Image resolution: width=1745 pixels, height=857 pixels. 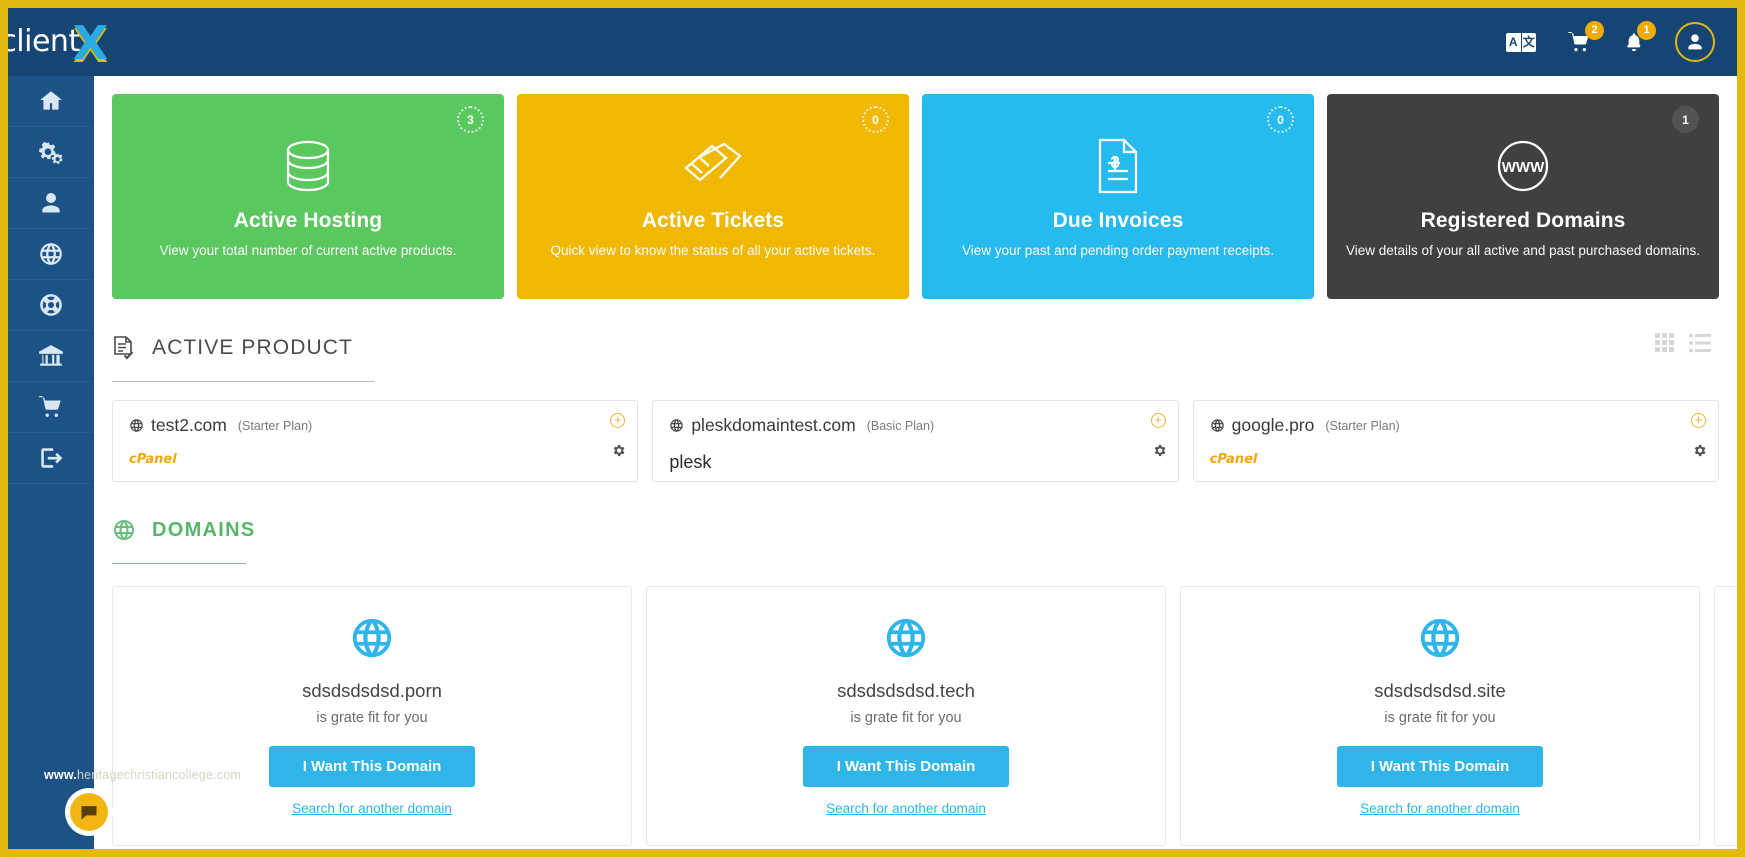 I want to click on sidebar-item-billing, so click(x=51, y=356).